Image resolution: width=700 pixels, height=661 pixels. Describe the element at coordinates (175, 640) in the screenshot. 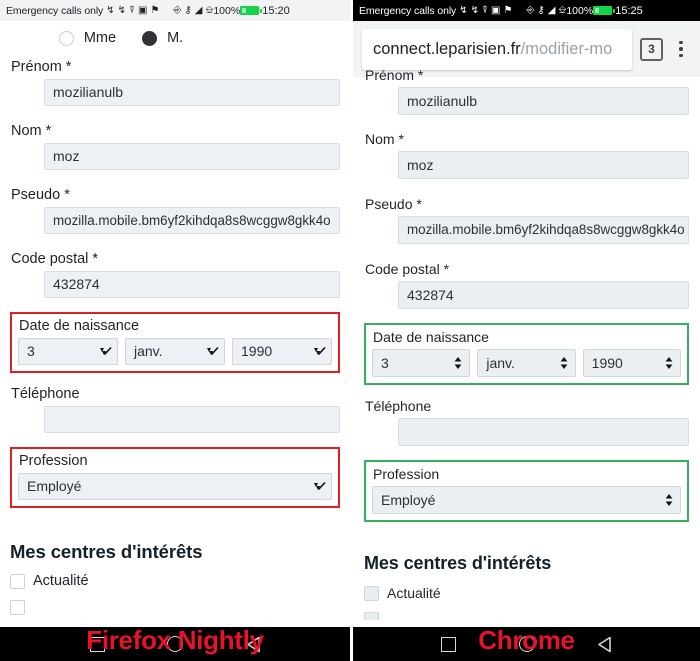

I see `caption-firefox: Firefox Nightly` at that location.